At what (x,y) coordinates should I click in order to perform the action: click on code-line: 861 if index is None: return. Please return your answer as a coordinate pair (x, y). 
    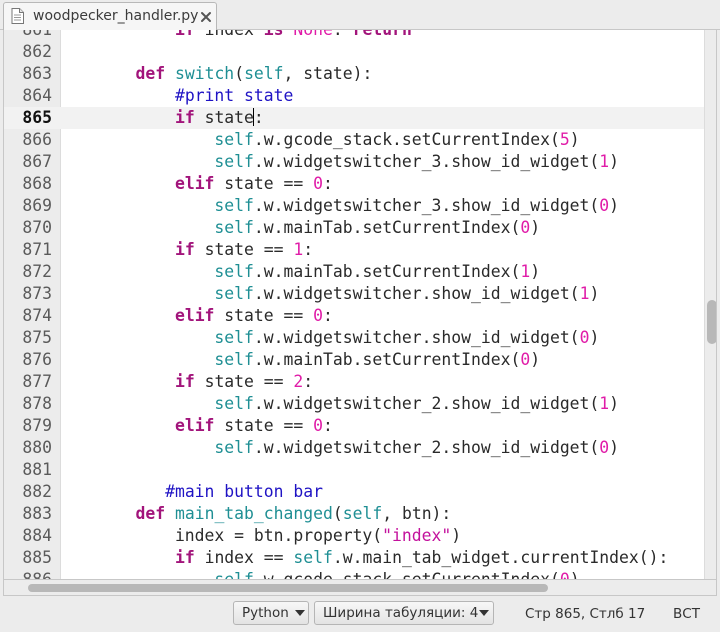
    Looking at the image, I should click on (354, 35).